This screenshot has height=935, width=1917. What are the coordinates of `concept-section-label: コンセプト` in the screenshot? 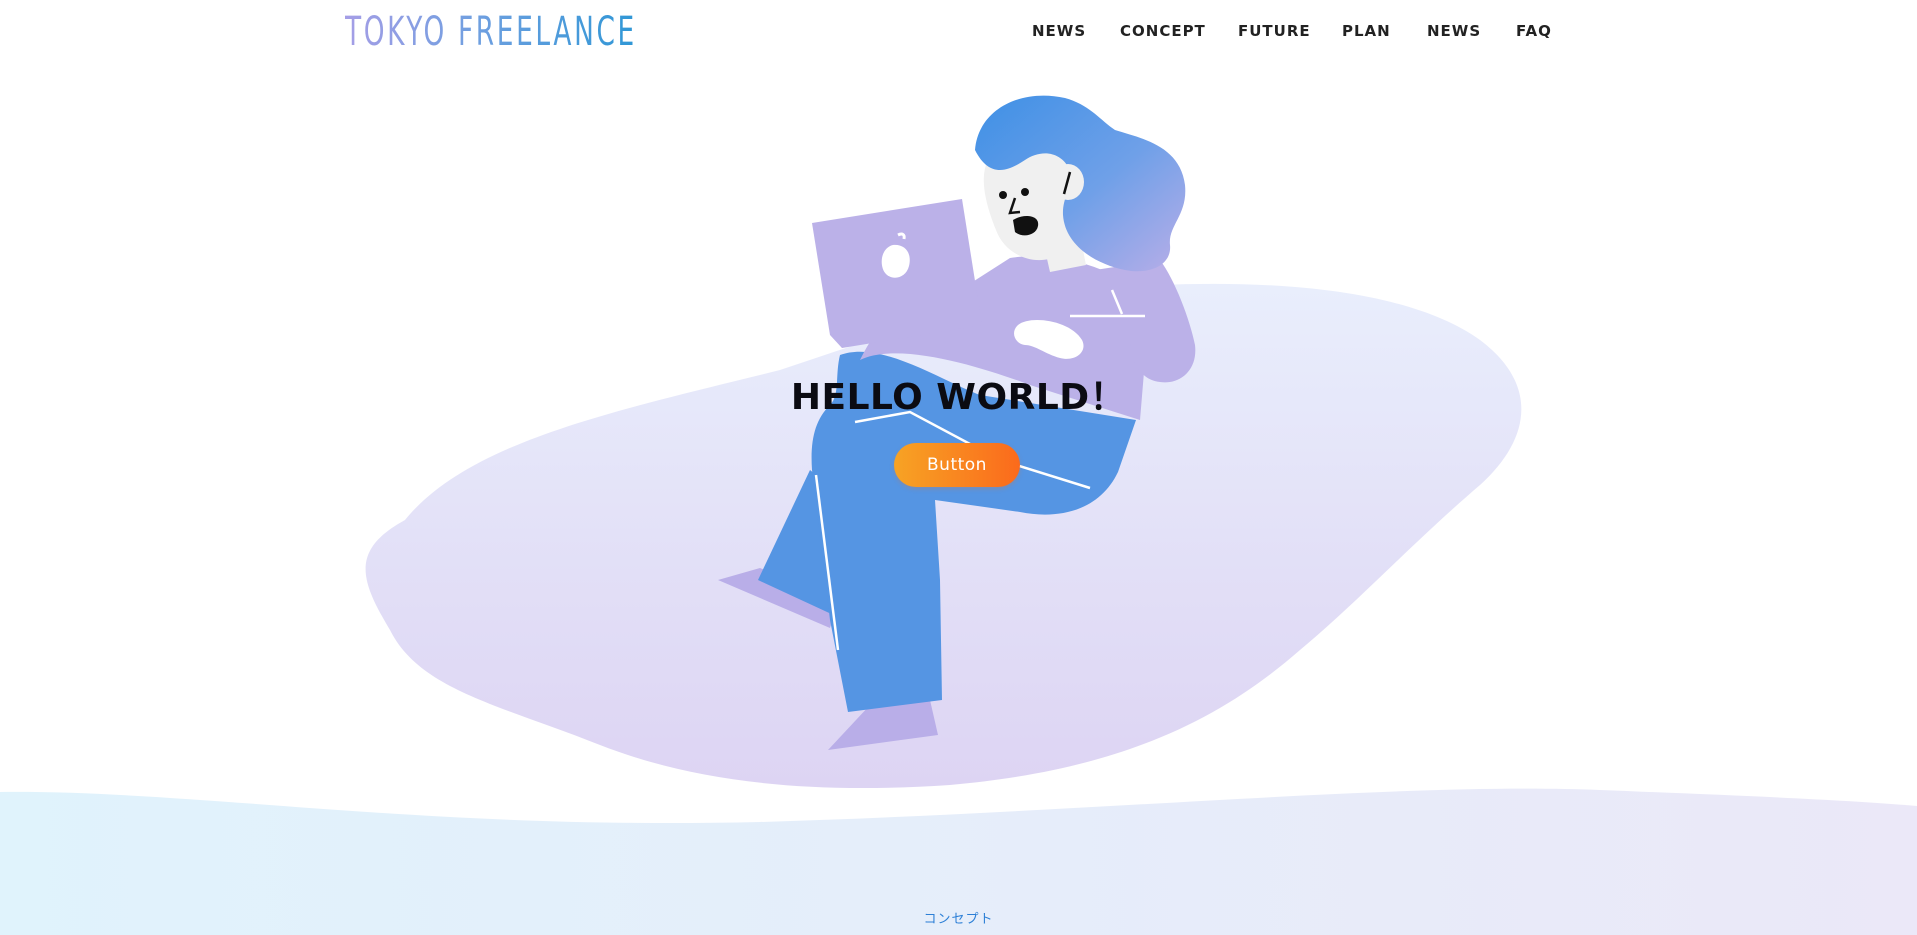 It's located at (958, 919).